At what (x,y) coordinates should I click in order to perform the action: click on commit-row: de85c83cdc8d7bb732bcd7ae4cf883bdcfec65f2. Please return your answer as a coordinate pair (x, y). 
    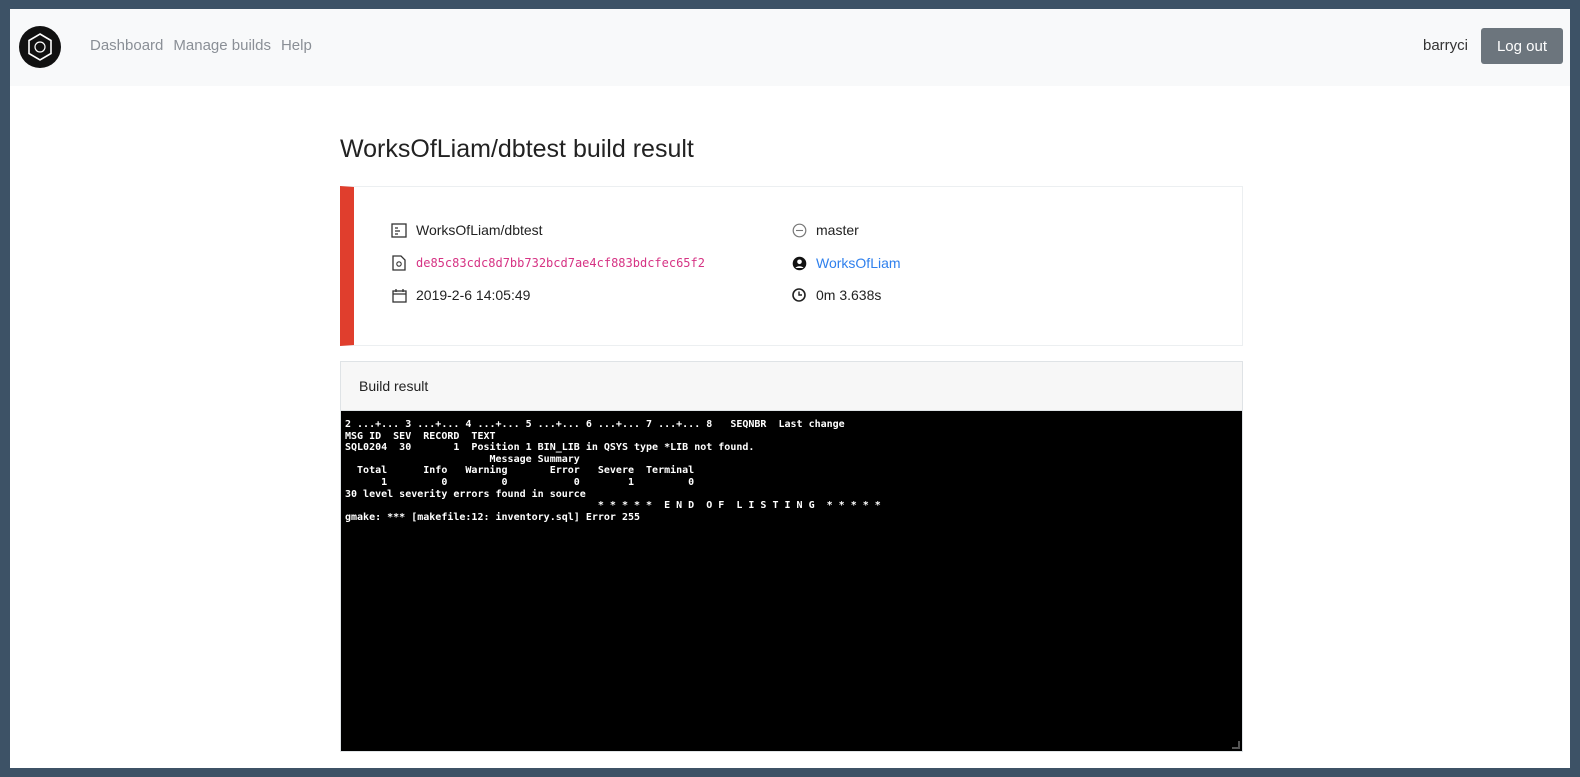
    Looking at the image, I should click on (547, 263).